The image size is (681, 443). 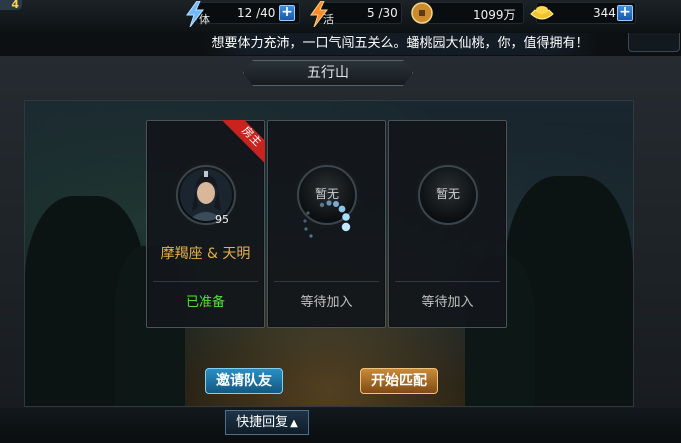 What do you see at coordinates (328, 19) in the screenshot?
I see `vitality-label: 活` at bounding box center [328, 19].